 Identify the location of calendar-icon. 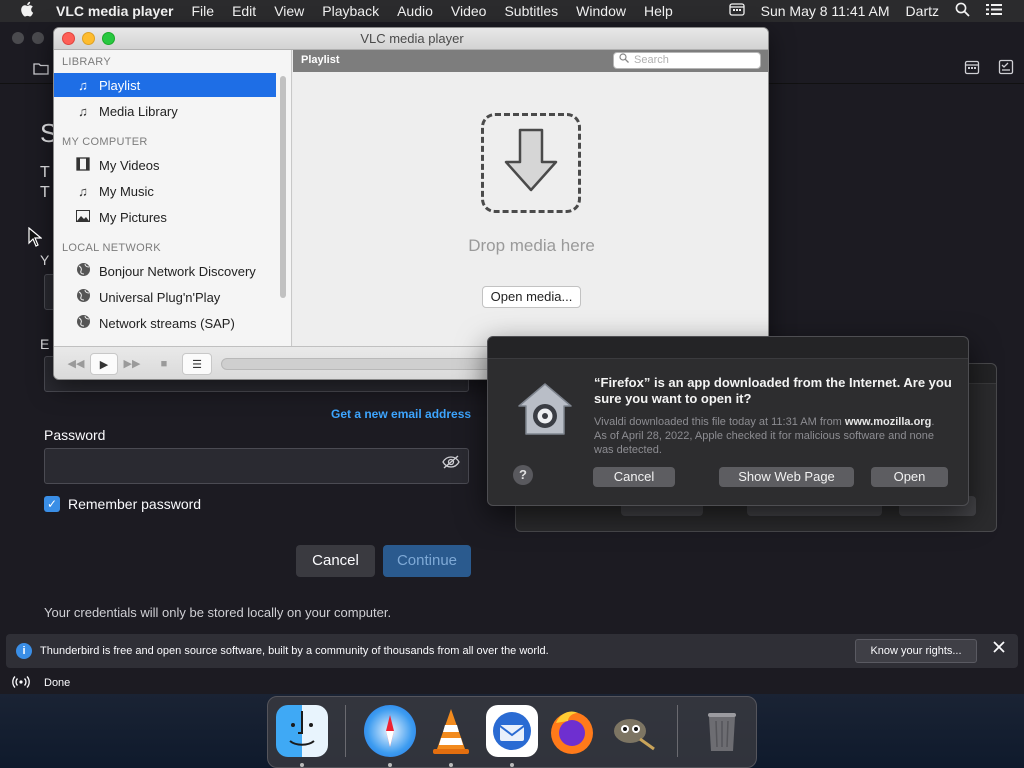
(972, 69).